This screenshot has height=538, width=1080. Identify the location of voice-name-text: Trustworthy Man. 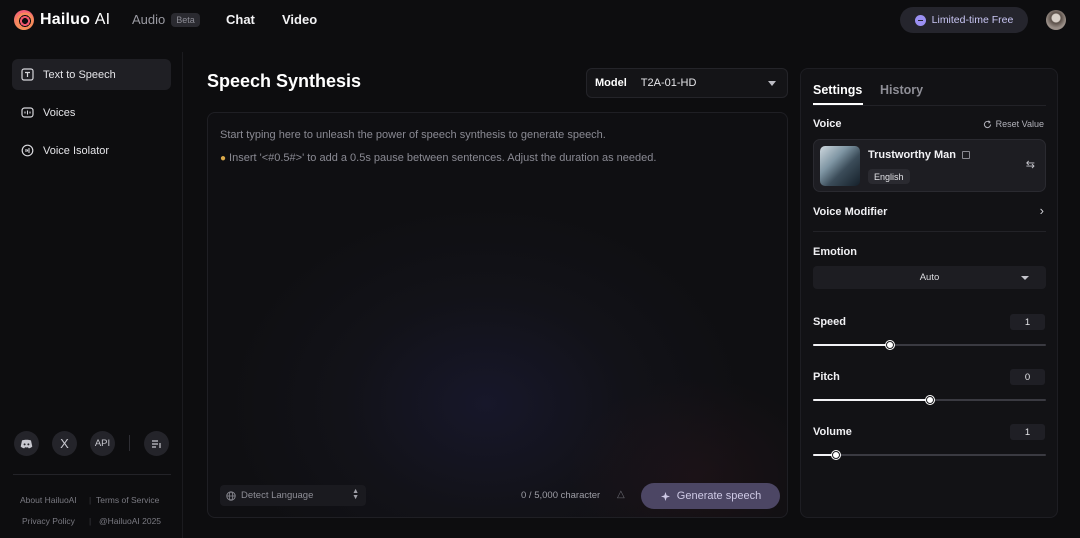
(912, 155).